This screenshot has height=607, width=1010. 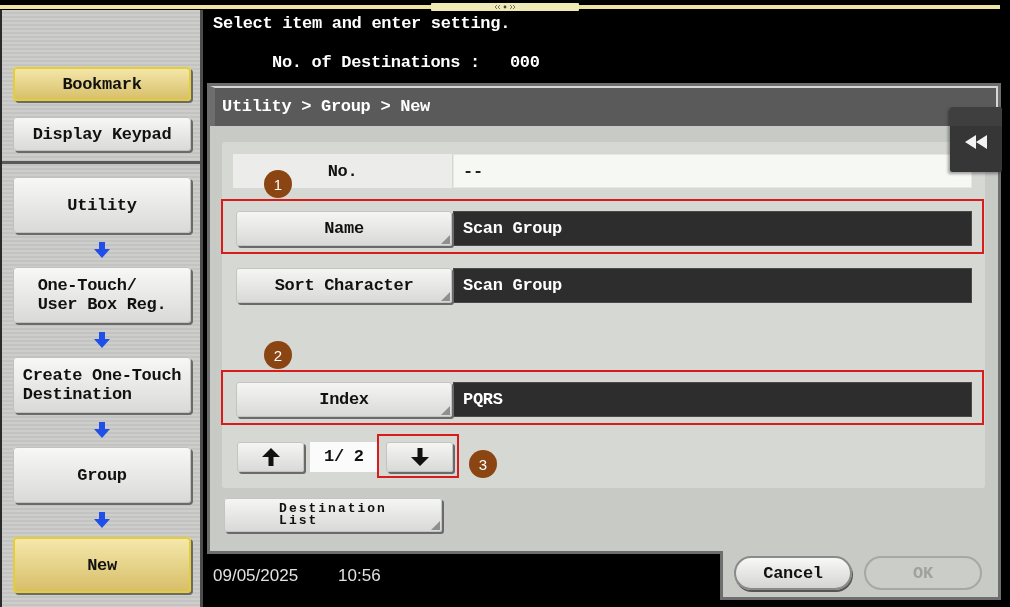 I want to click on instruction-text: Select item and enter setting., so click(x=362, y=24).